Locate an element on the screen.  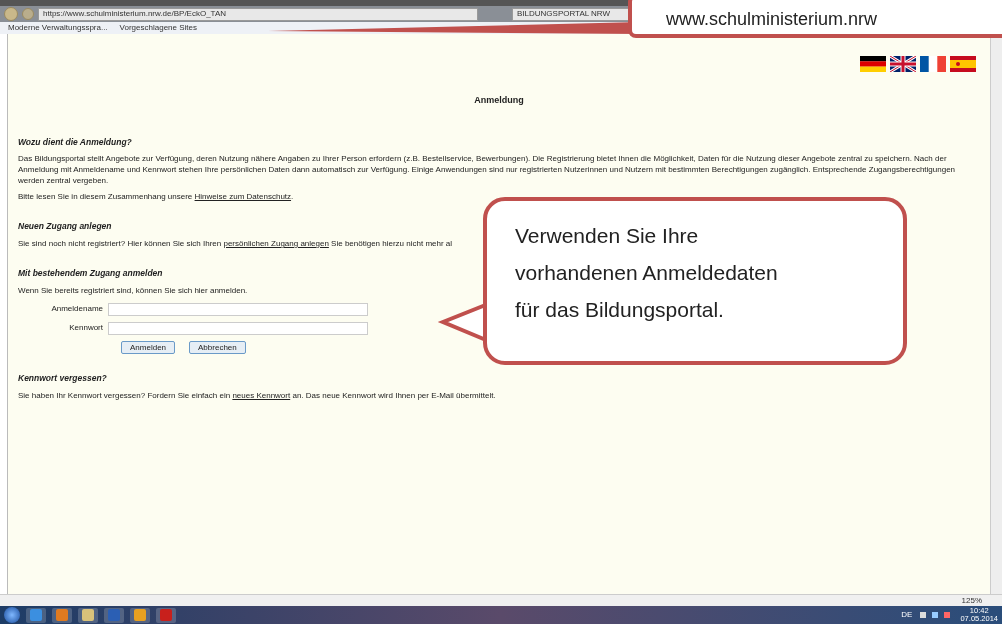
field-label: Anmeldename is located at coordinates (76, 309).